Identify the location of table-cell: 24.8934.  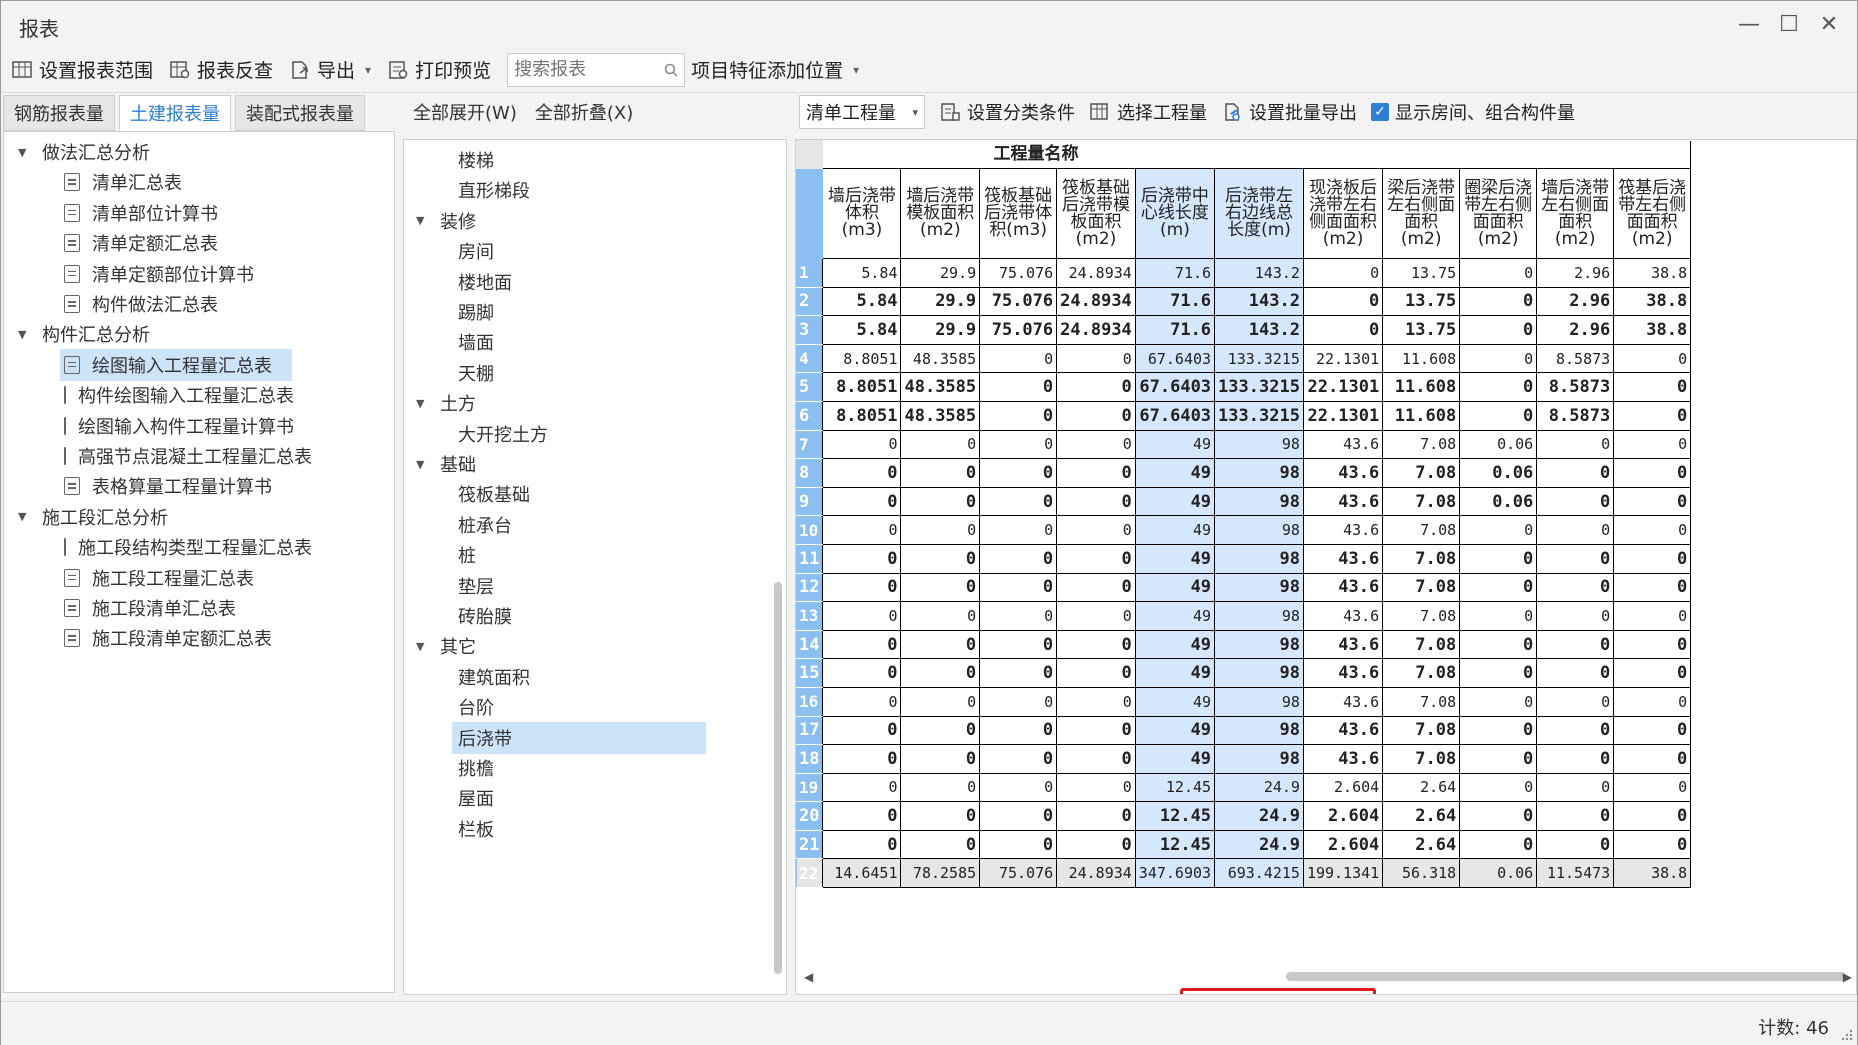
(1096, 273).